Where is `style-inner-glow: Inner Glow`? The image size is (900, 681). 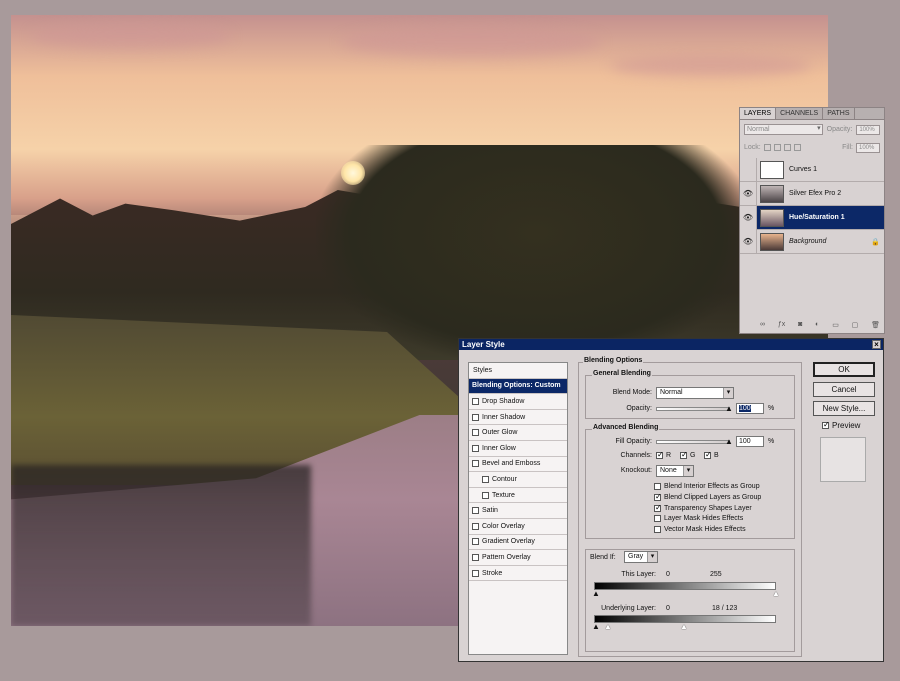 style-inner-glow: Inner Glow is located at coordinates (518, 449).